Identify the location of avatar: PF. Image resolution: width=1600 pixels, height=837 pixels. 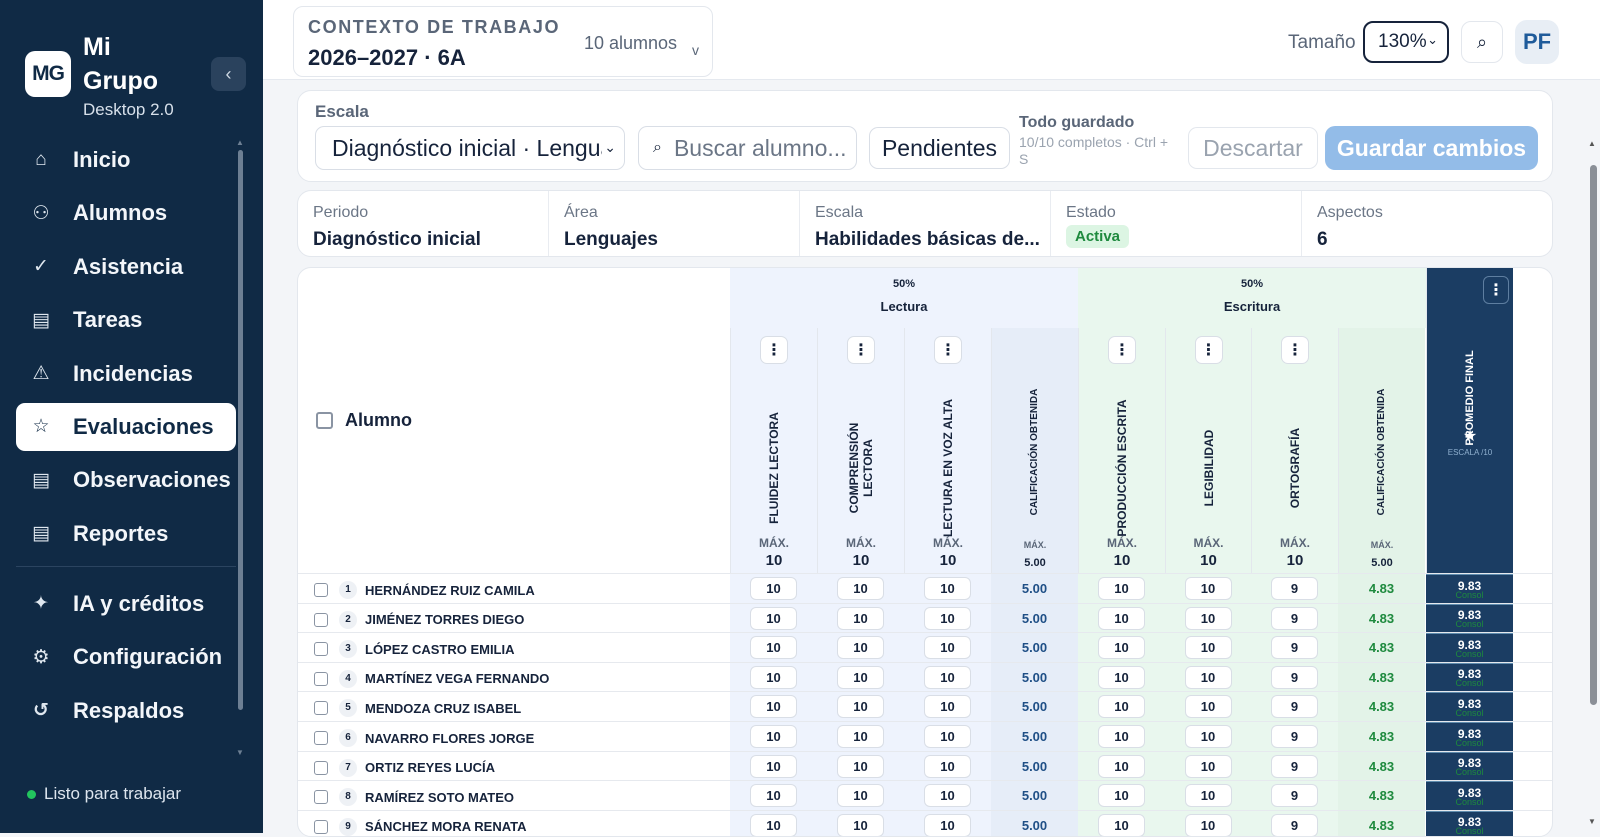
(1537, 42).